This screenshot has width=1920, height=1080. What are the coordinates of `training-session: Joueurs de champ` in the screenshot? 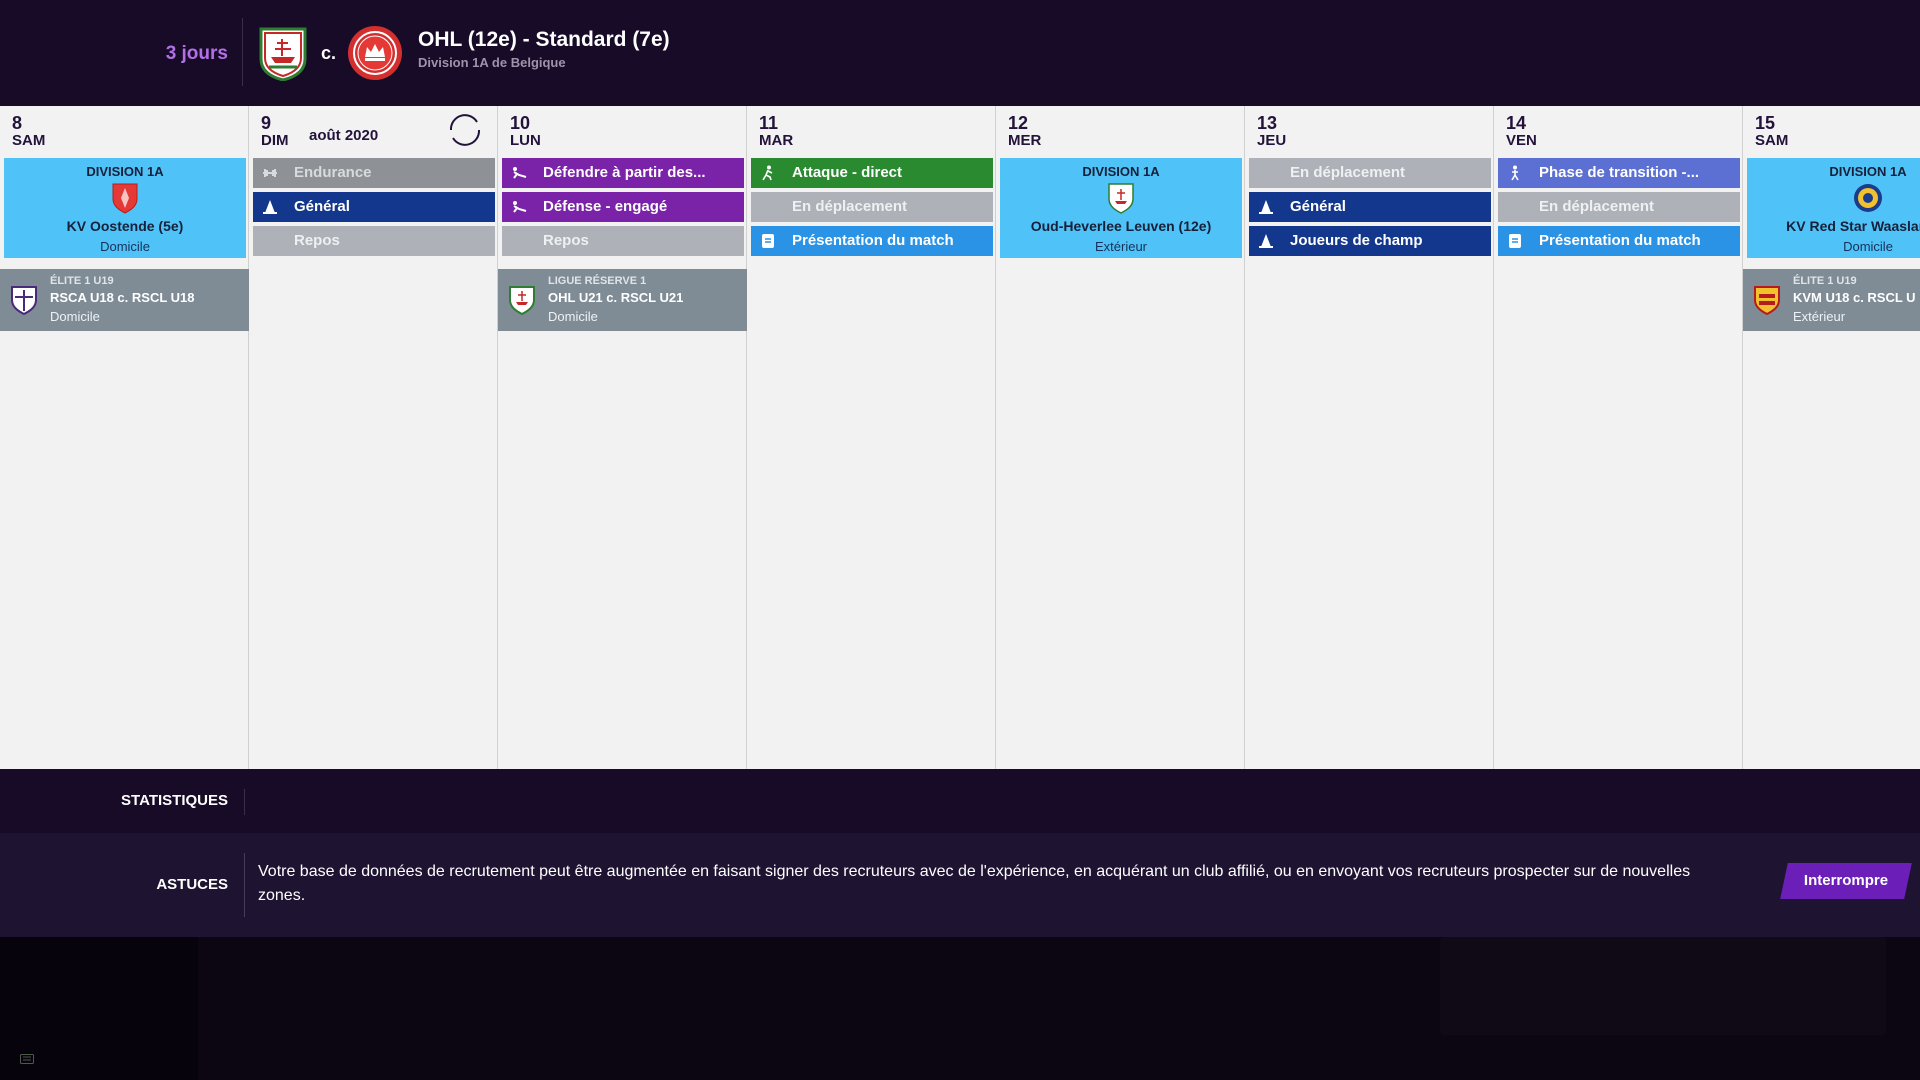 It's located at (1370, 241).